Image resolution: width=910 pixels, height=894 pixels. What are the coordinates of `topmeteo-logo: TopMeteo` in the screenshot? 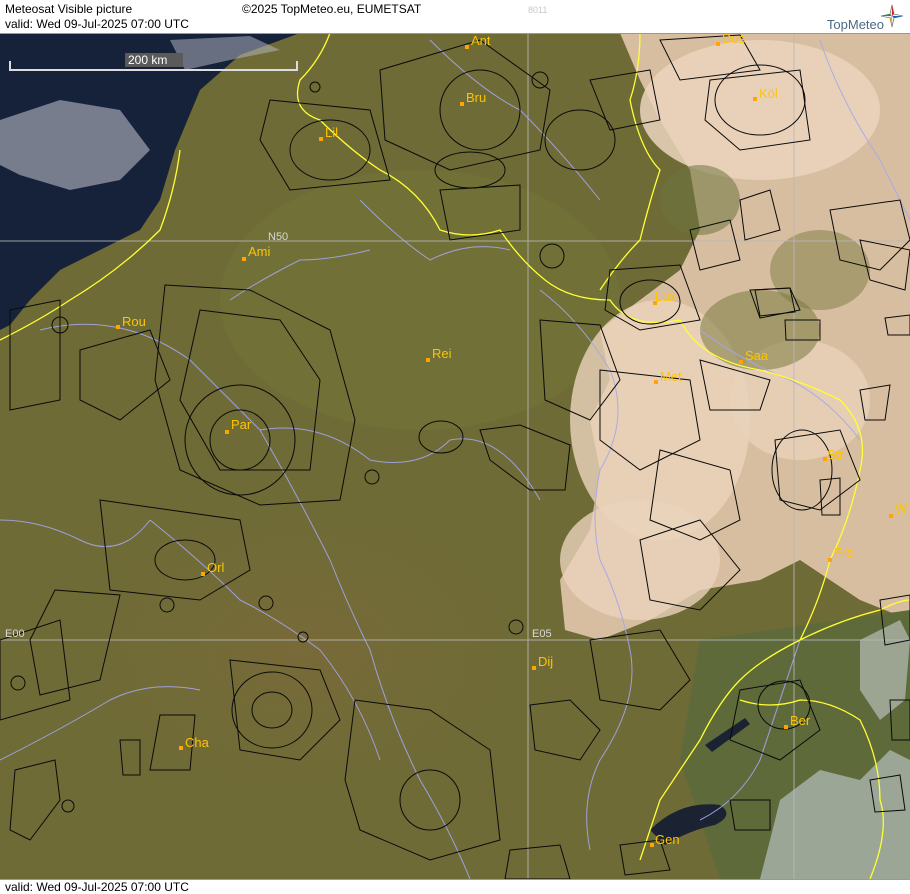 It's located at (855, 24).